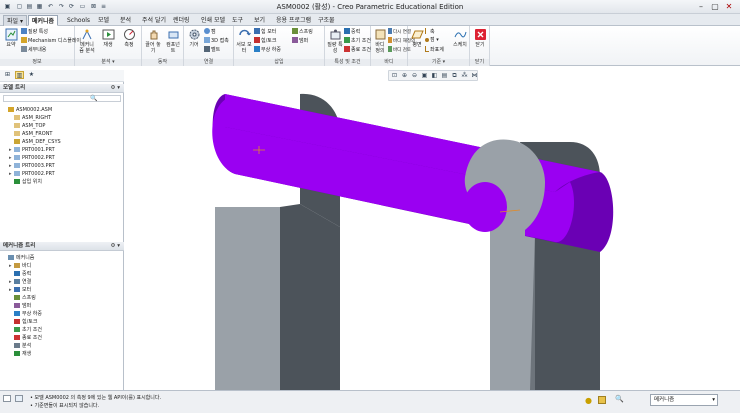 The width and height of the screenshot is (740, 413). Describe the element at coordinates (19, 398) in the screenshot. I see `navigator-toggle-icon` at that location.